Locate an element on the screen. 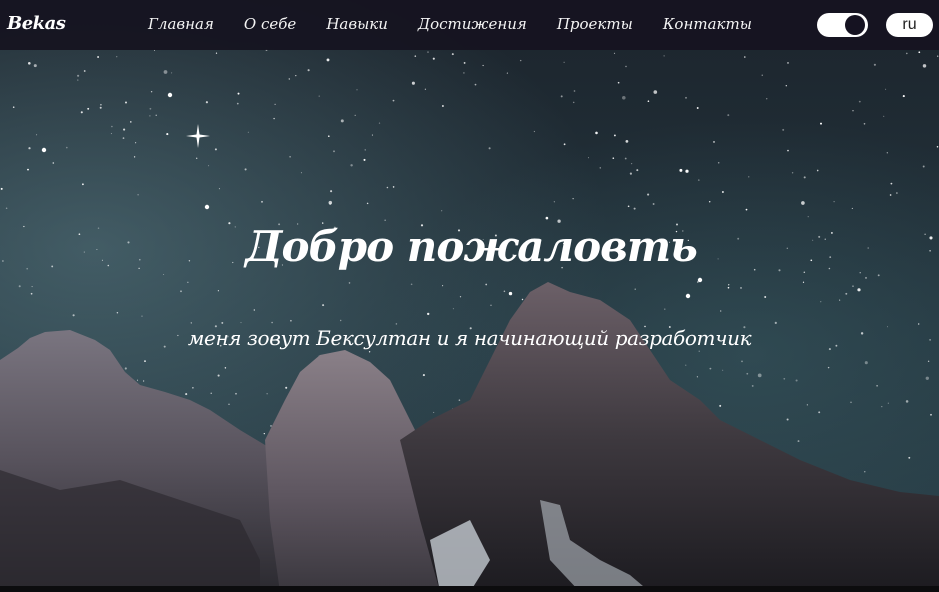 The width and height of the screenshot is (939, 592). theme-toggle is located at coordinates (842, 25).